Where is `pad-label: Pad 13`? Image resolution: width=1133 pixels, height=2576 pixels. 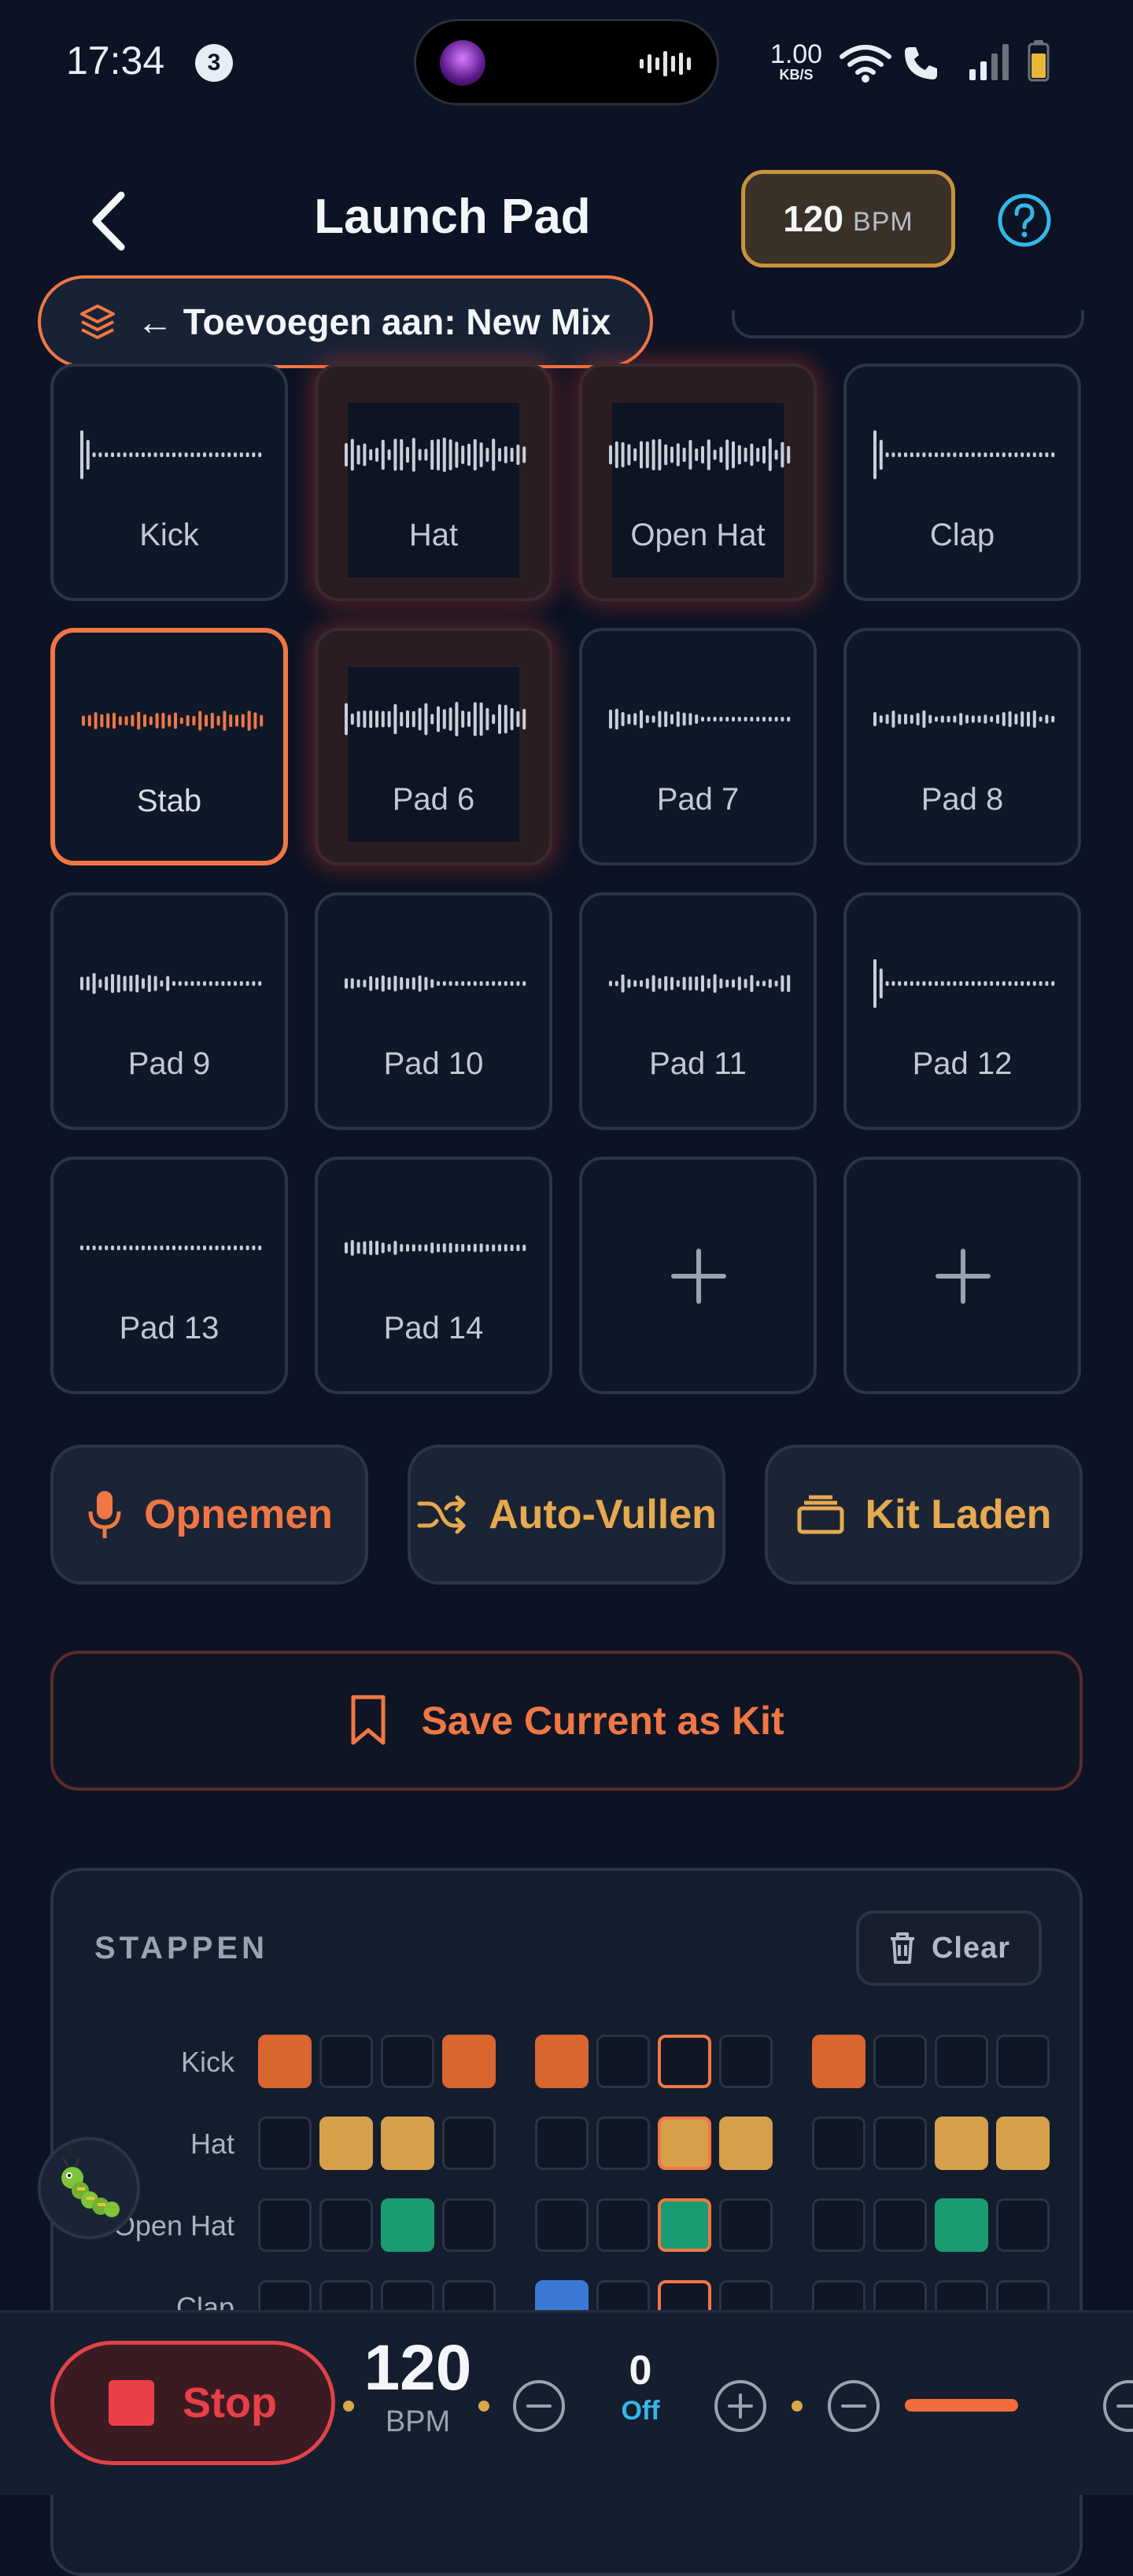 pad-label: Pad 13 is located at coordinates (169, 1328).